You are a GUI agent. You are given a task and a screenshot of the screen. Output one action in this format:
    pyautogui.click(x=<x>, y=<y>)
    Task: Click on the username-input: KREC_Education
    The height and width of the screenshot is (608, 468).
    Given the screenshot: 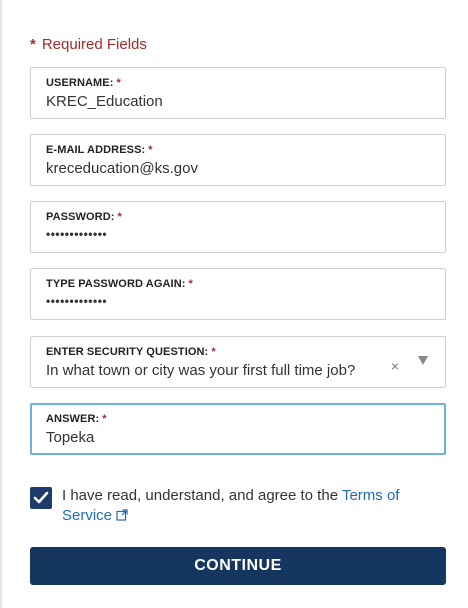 What is the action you would take?
    pyautogui.click(x=238, y=102)
    